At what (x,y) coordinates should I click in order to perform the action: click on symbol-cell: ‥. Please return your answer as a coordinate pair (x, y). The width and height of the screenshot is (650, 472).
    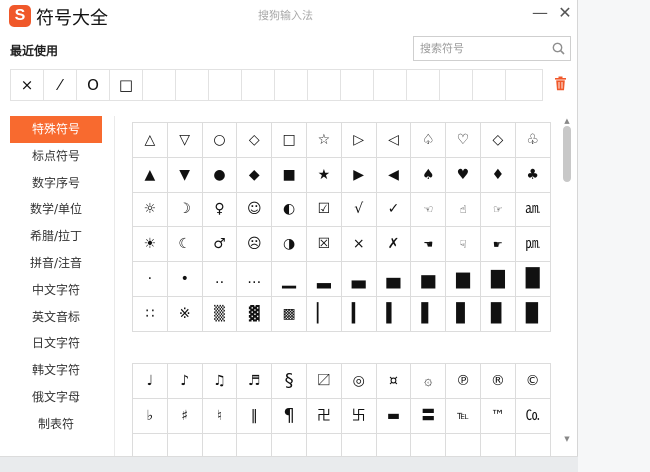
    Looking at the image, I should click on (220, 279).